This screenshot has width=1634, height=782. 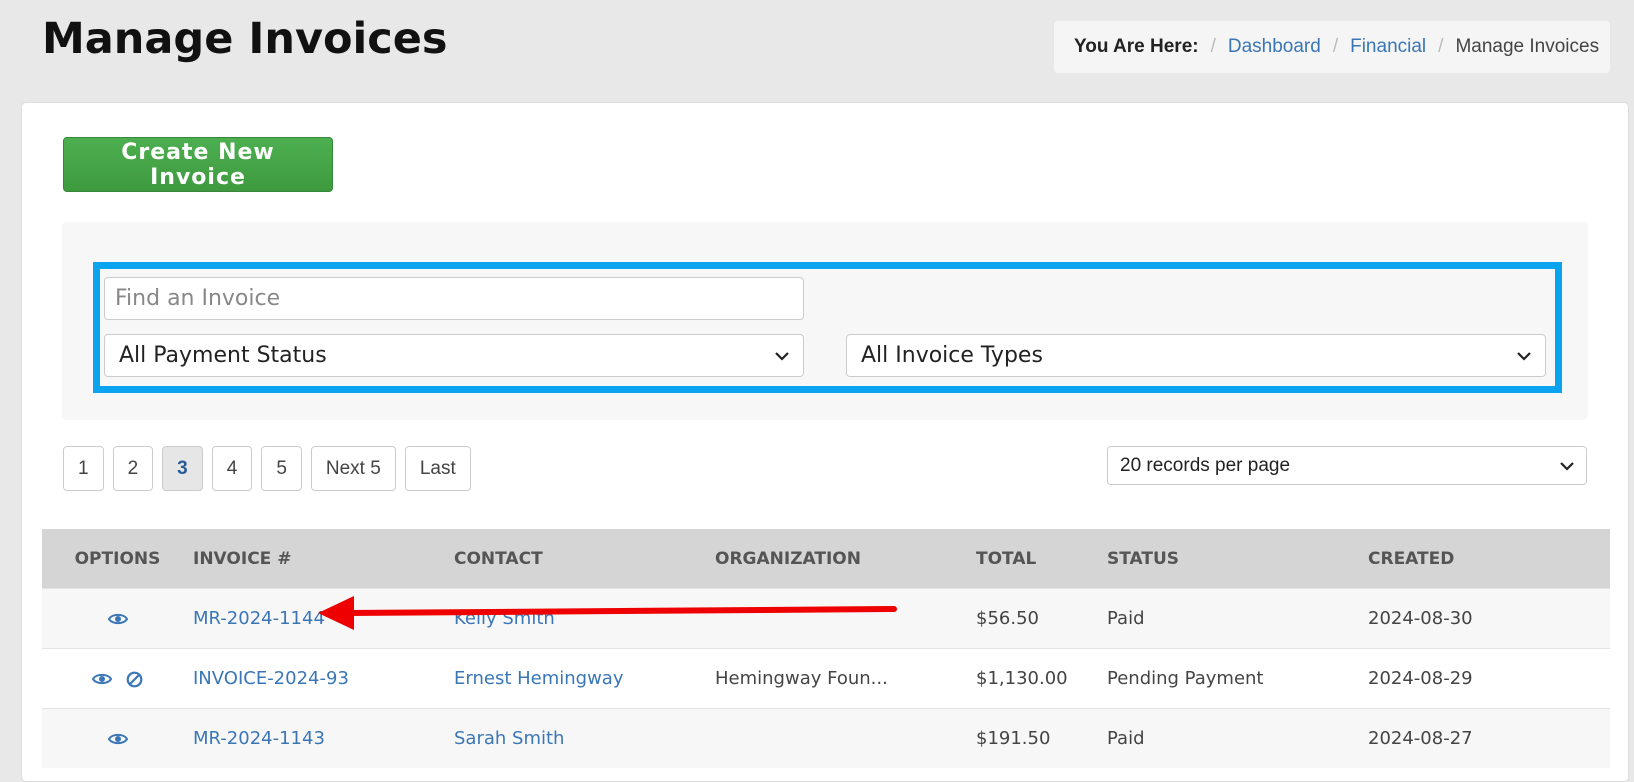 I want to click on void-ban-icon, so click(x=134, y=679).